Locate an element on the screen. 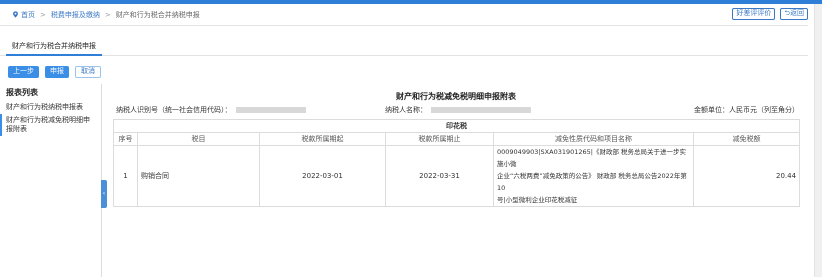  back-button-label: 返回 is located at coordinates (797, 13).